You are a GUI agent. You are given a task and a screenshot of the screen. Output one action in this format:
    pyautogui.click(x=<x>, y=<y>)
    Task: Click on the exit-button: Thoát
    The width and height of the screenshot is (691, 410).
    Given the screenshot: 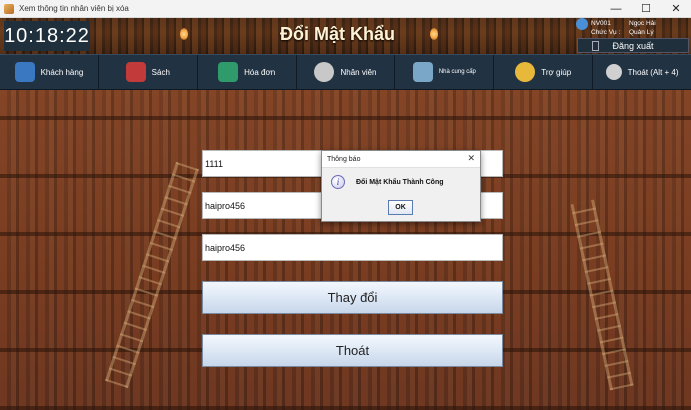 What is the action you would take?
    pyautogui.click(x=352, y=350)
    